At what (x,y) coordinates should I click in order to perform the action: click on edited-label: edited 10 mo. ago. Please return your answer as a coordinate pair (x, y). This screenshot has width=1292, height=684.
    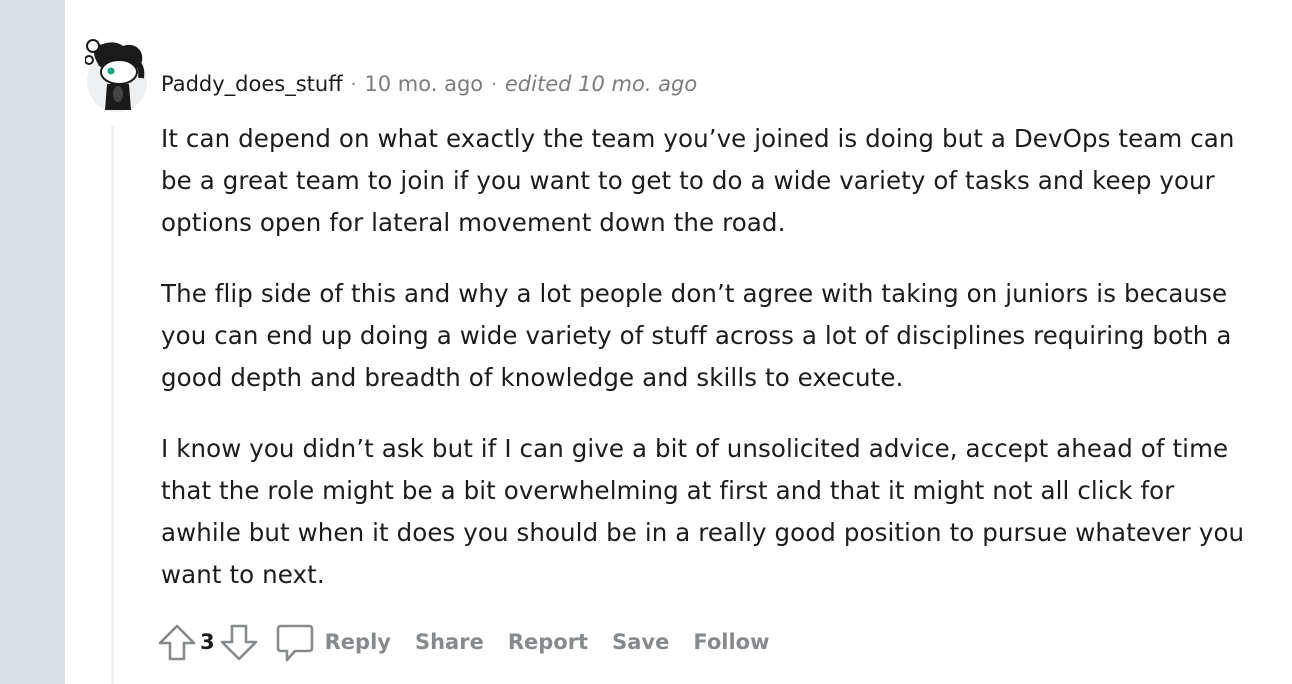
    Looking at the image, I should click on (601, 84).